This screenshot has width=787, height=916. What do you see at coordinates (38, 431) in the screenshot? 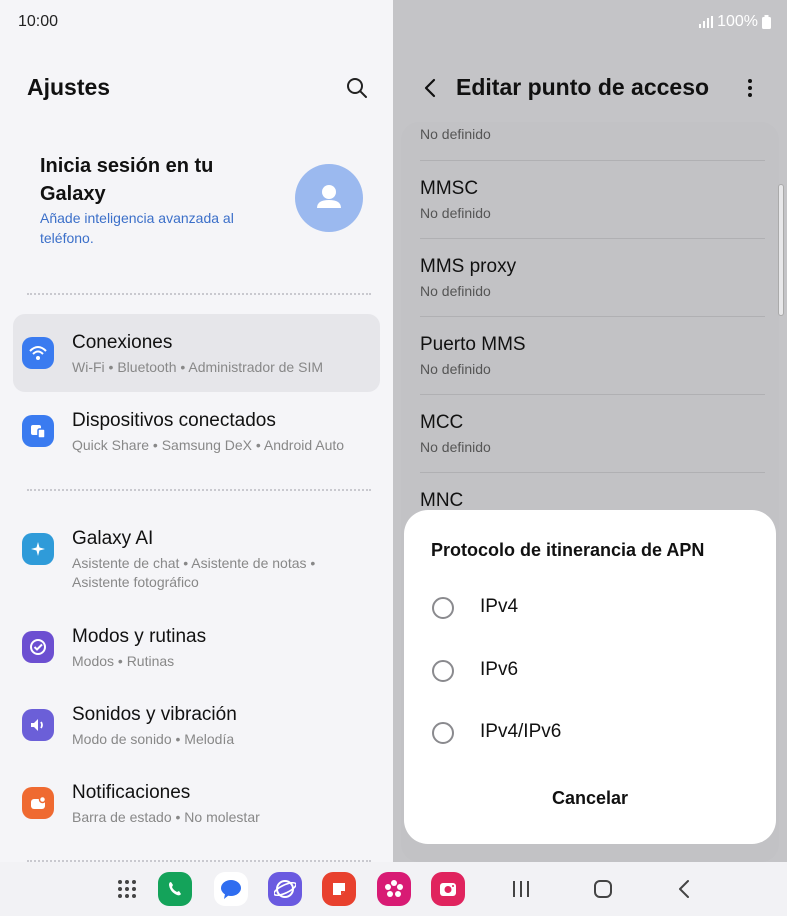
I see `devices-icon` at bounding box center [38, 431].